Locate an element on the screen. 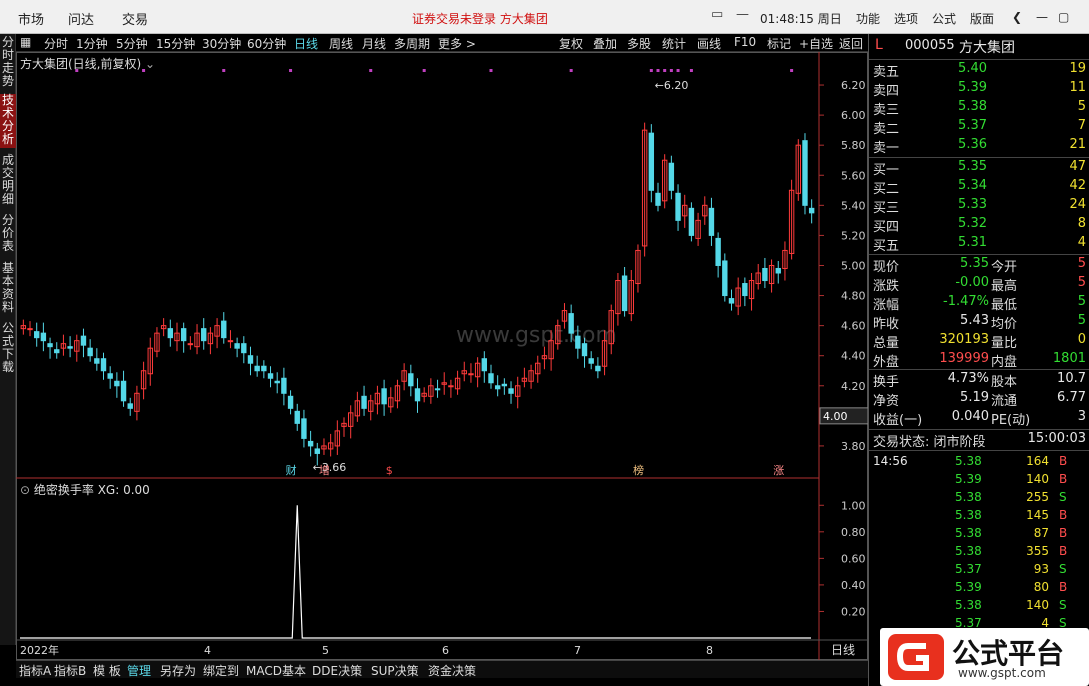 This screenshot has width=1089, height=686. event-marker: 榜 is located at coordinates (638, 470).